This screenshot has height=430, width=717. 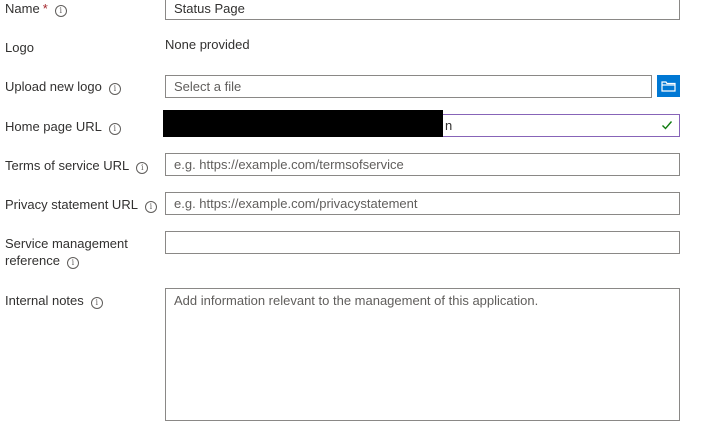 I want to click on terms-url-input: e.g. https://example.com/termsofservice, so click(x=422, y=164).